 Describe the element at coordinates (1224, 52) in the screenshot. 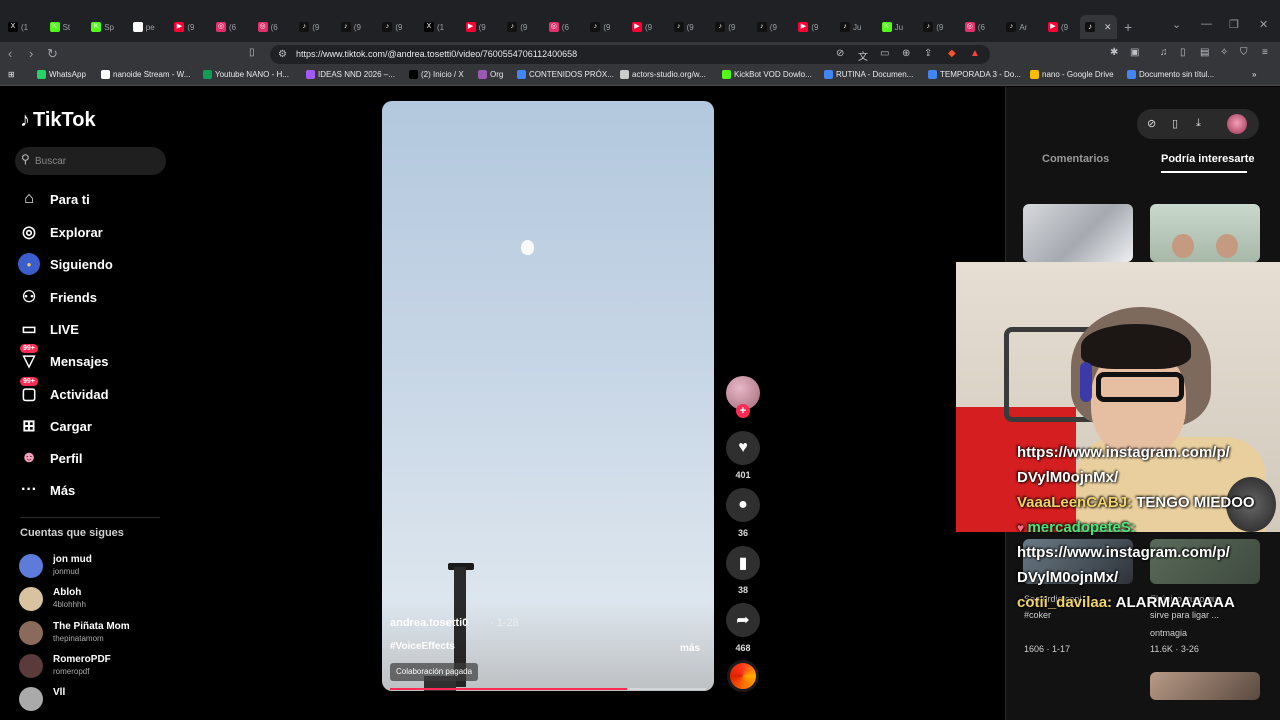

I see `leo-ai-icon: ✧` at that location.